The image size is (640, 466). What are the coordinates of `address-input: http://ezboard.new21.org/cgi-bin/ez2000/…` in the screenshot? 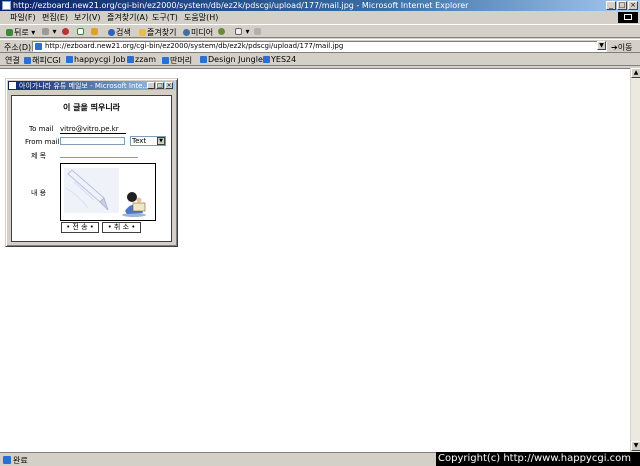 It's located at (319, 46).